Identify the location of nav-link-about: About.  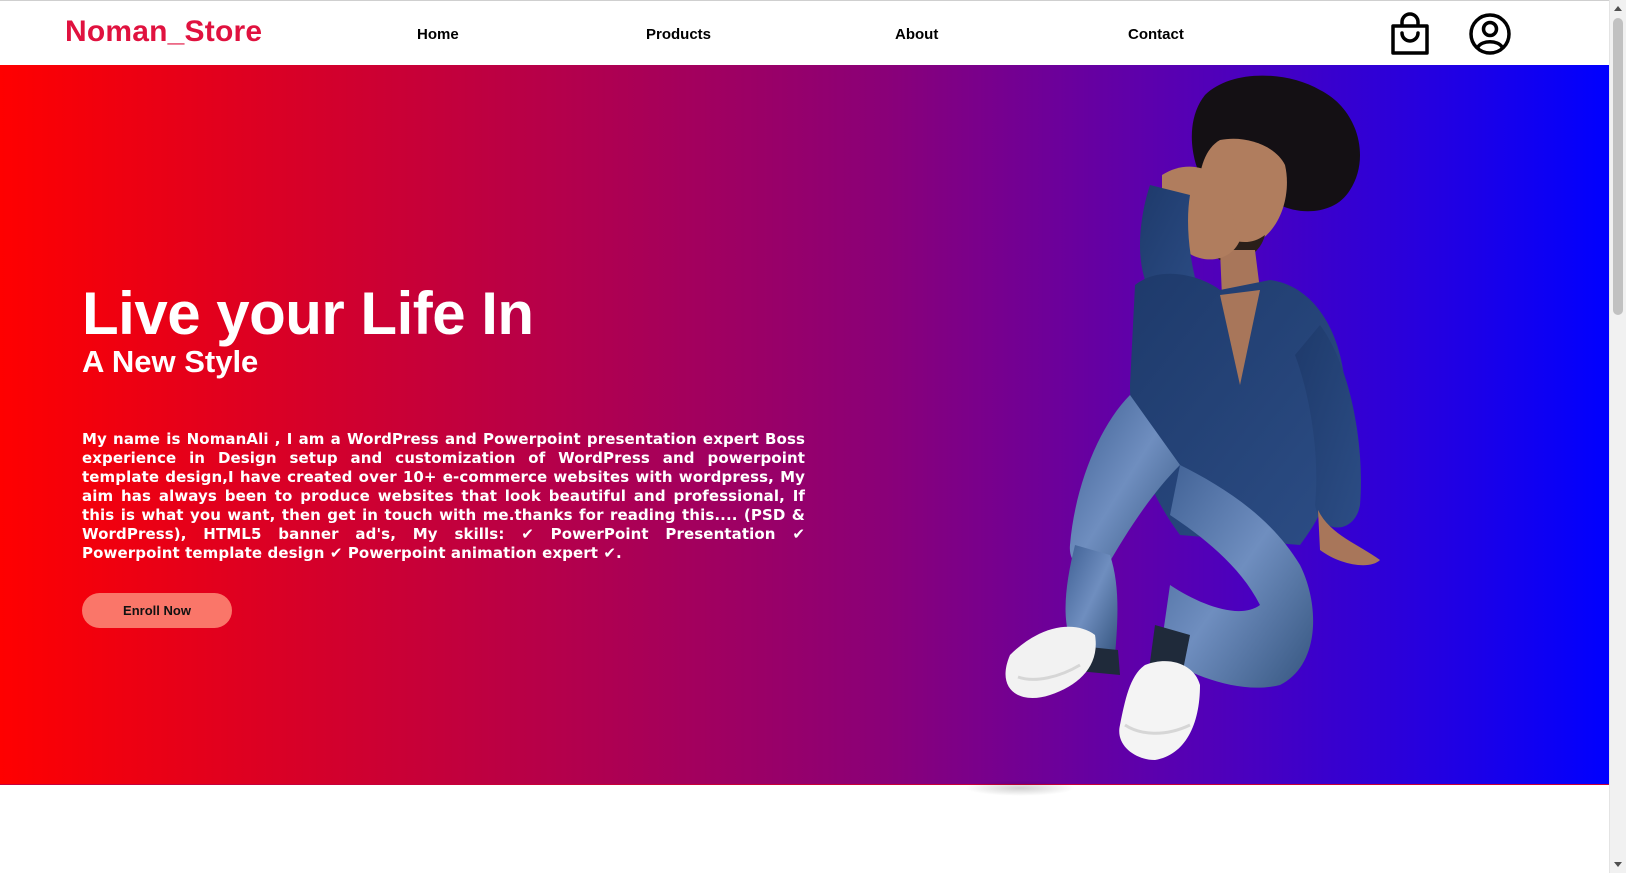
(916, 34).